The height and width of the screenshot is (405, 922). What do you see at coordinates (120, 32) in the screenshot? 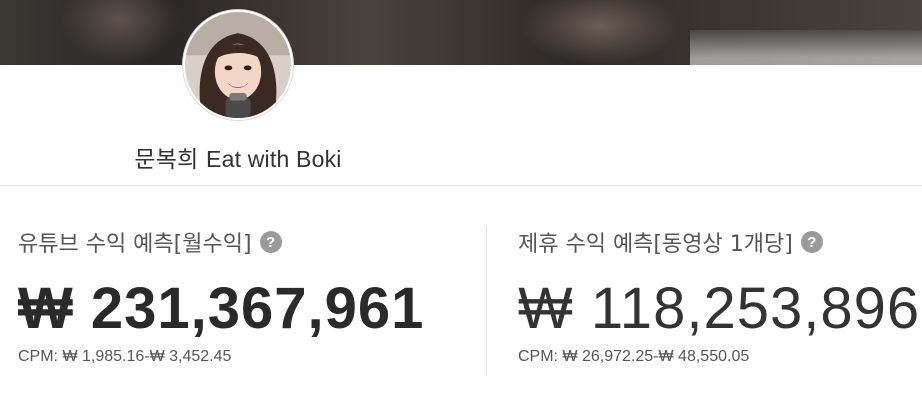
I see `banner-shade` at bounding box center [120, 32].